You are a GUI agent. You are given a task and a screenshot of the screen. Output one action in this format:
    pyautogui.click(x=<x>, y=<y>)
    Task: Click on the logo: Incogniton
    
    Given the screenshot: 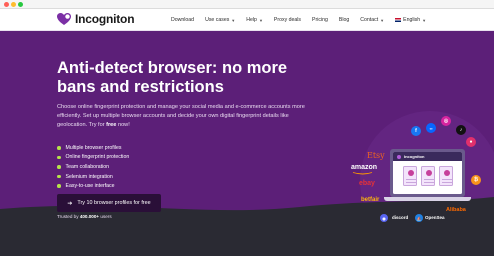 What is the action you would take?
    pyautogui.click(x=96, y=19)
    